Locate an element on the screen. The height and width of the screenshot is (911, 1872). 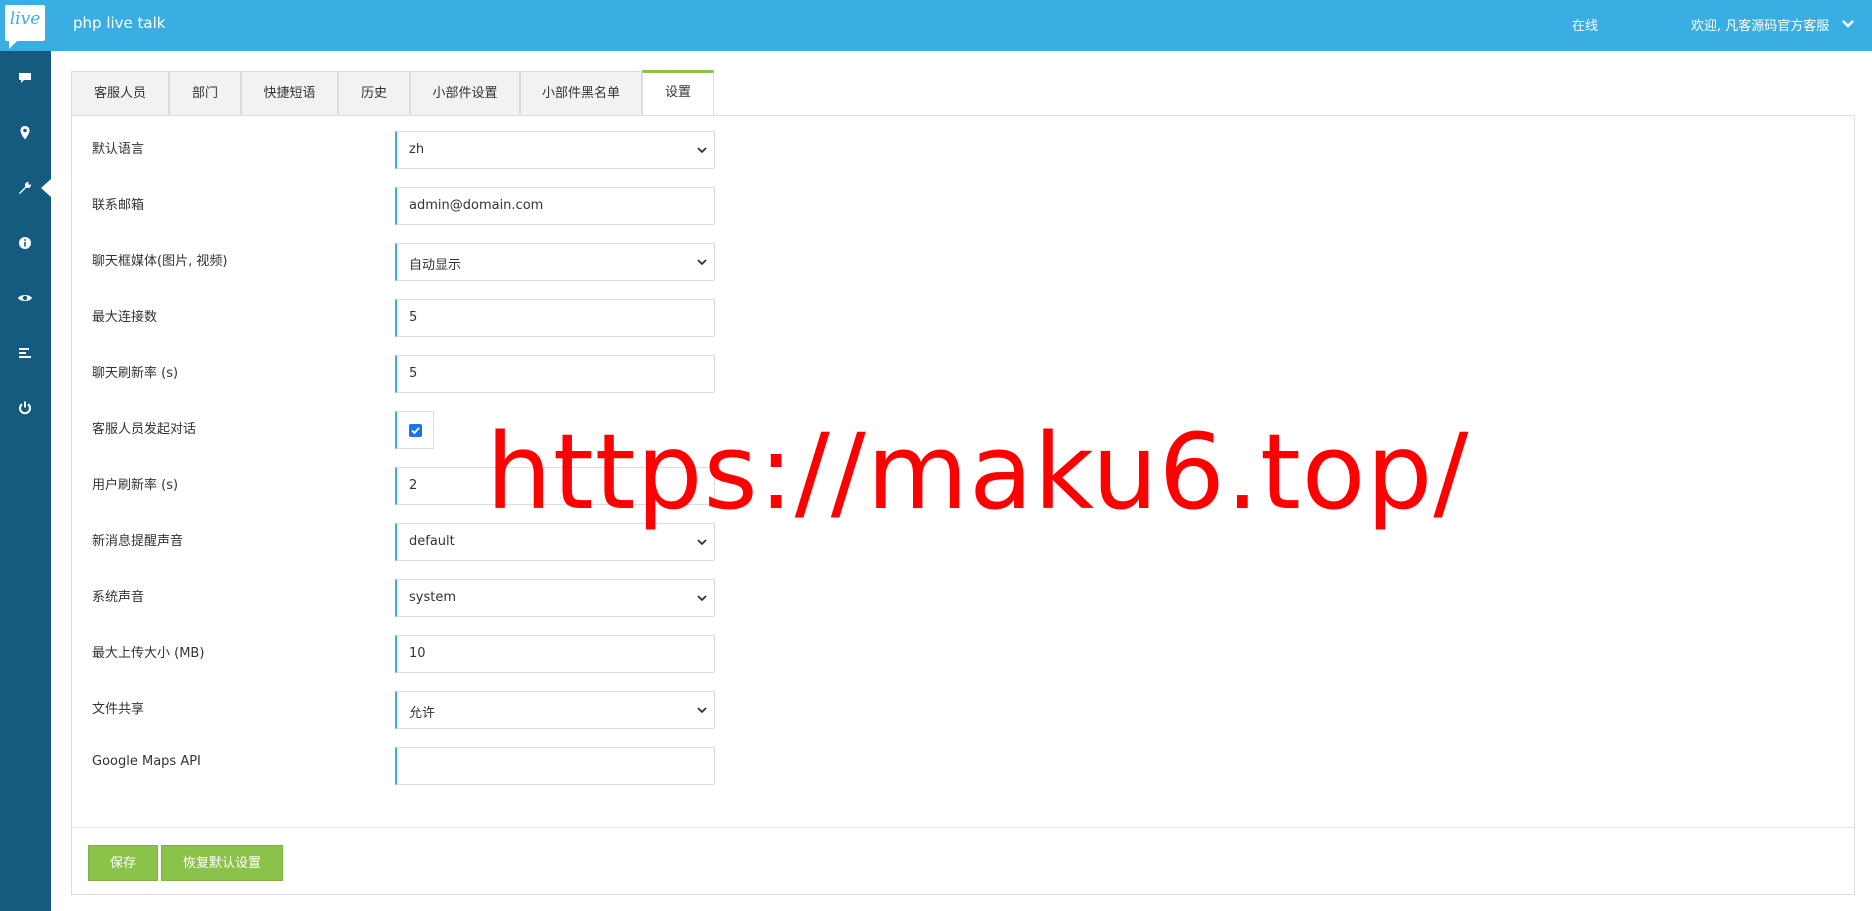
field-label: 最大上传大小 (MB) is located at coordinates (148, 653).